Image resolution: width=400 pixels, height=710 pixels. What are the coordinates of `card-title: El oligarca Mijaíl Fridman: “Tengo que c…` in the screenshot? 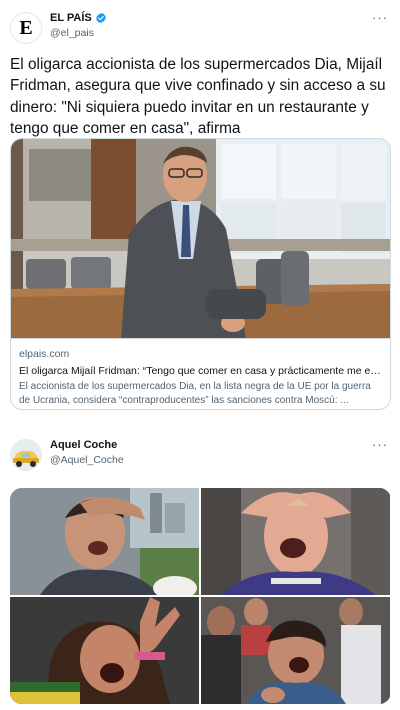 It's located at (201, 371).